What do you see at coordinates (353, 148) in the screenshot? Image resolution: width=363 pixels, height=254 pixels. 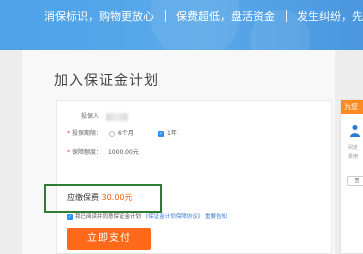 I see `side-text-line: 闲定` at bounding box center [353, 148].